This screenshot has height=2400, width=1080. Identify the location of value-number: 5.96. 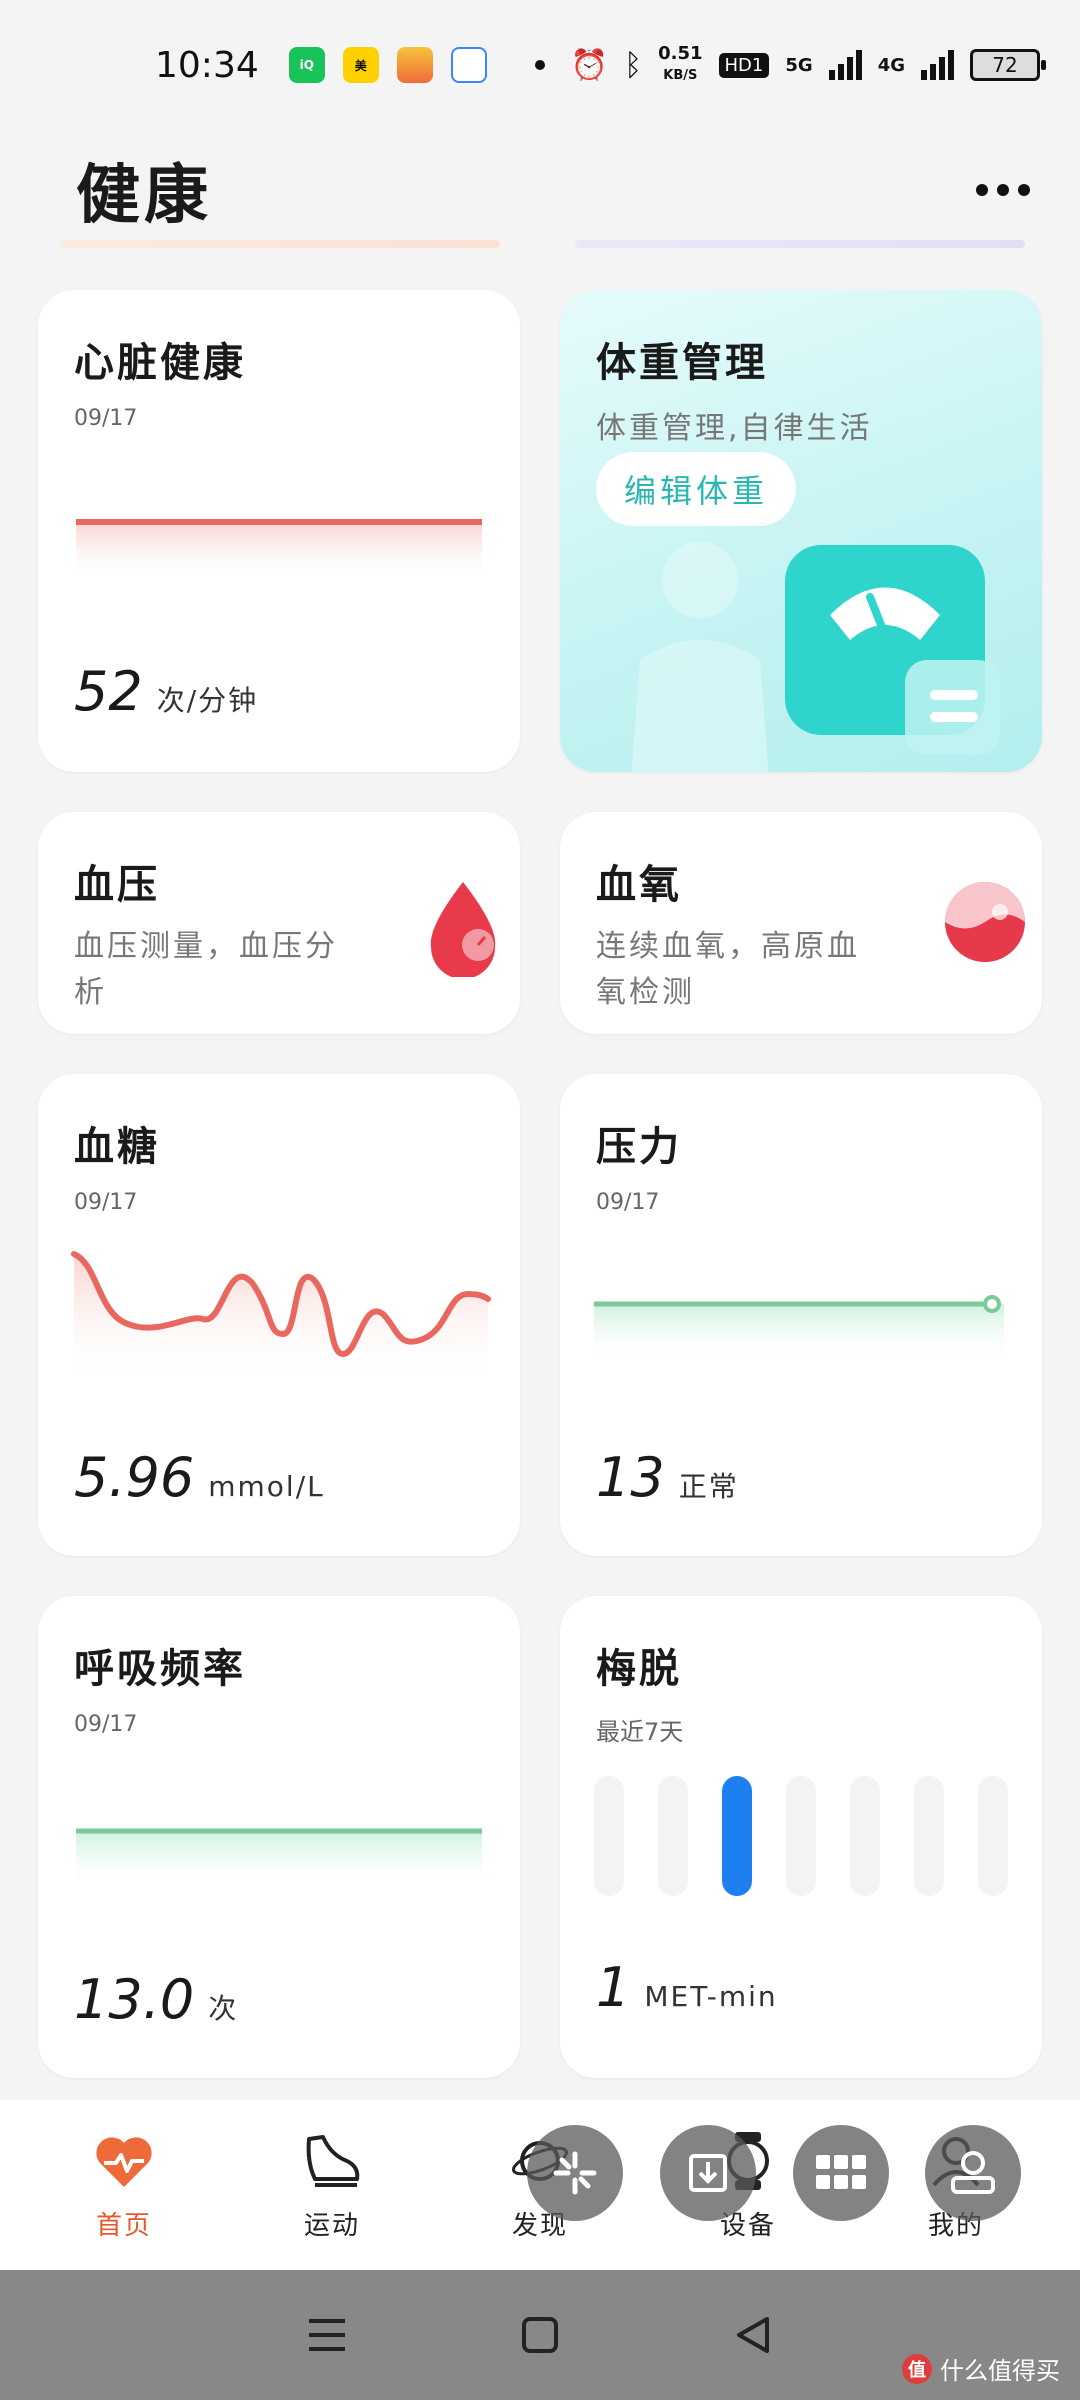
(134, 1477).